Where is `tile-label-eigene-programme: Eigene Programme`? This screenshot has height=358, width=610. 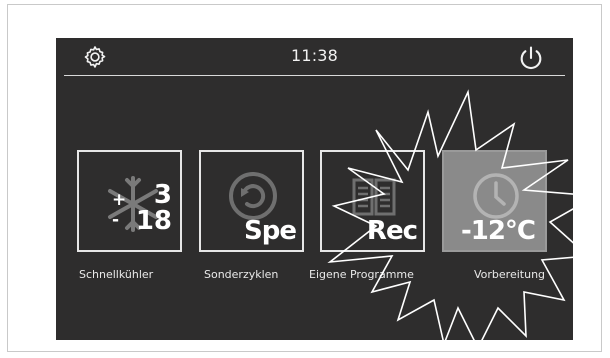
tile-label-eigene-programme: Eigene Programme is located at coordinates (361, 274).